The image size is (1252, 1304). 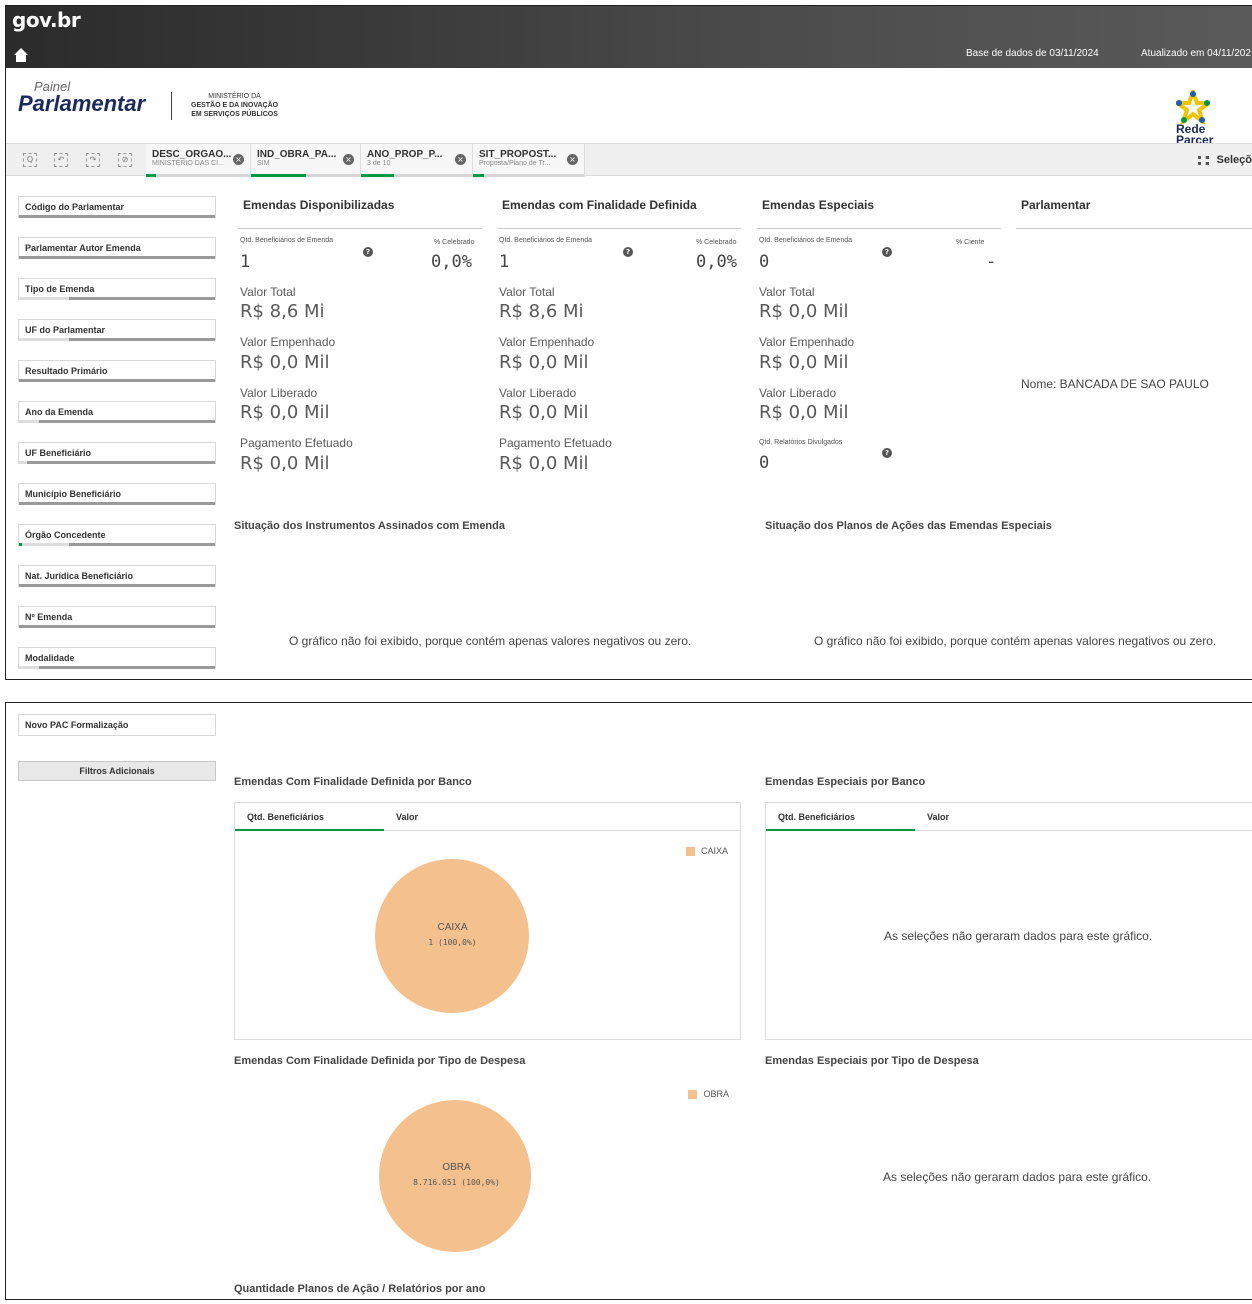 What do you see at coordinates (117, 658) in the screenshot?
I see `filter-modalidade: Modalidade` at bounding box center [117, 658].